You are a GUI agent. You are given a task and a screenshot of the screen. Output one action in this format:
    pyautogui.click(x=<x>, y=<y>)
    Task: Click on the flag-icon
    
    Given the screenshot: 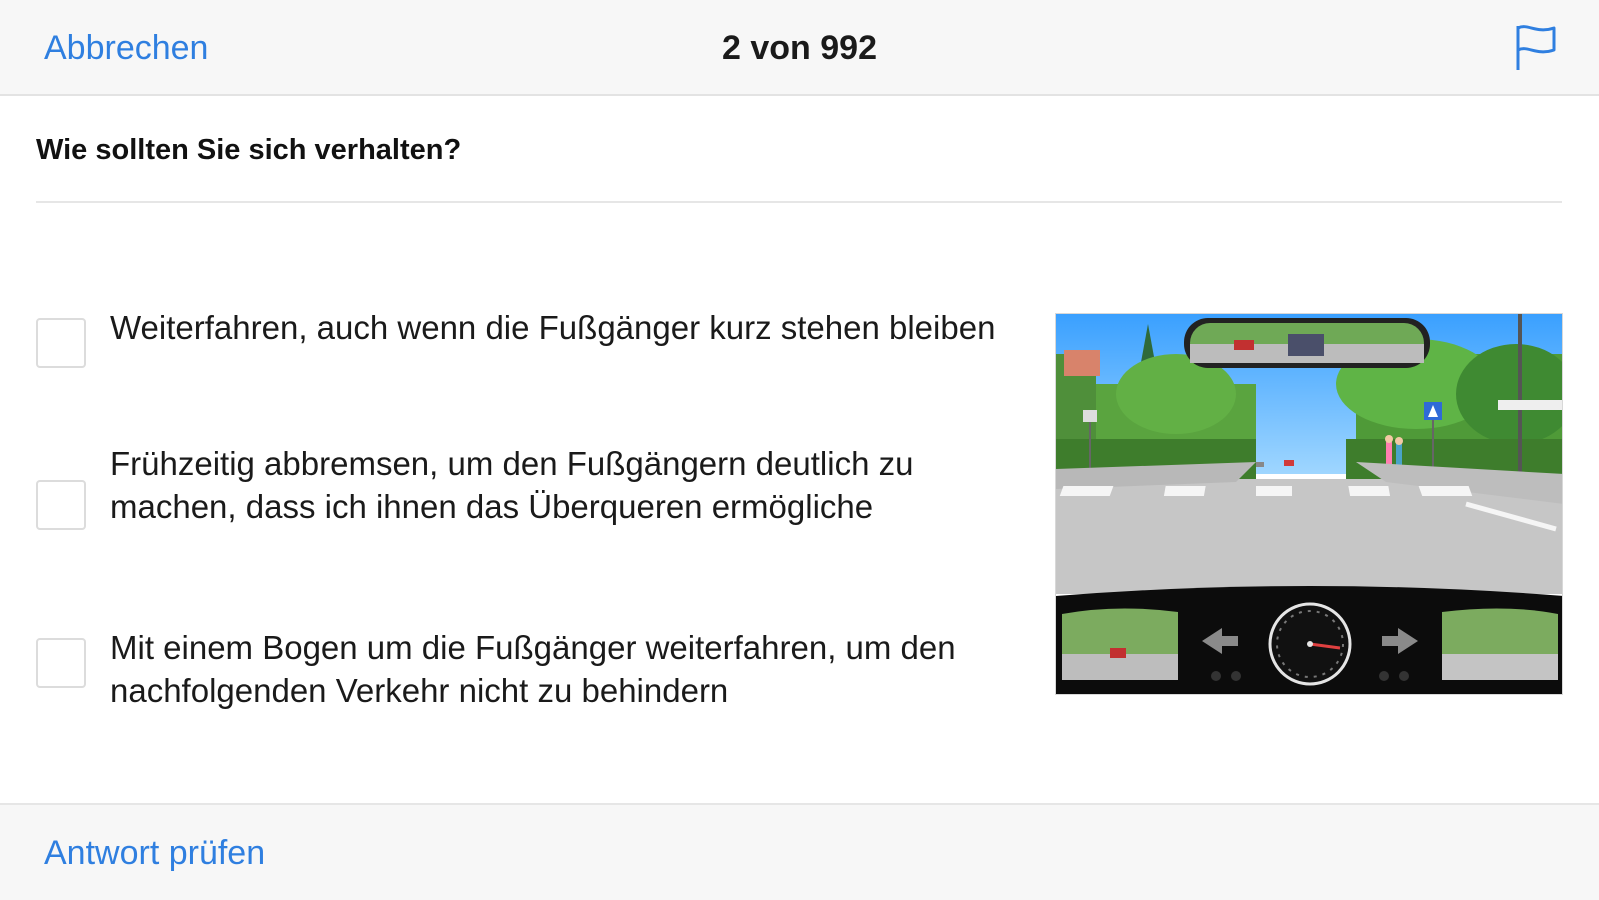 What is the action you would take?
    pyautogui.click(x=1536, y=47)
    